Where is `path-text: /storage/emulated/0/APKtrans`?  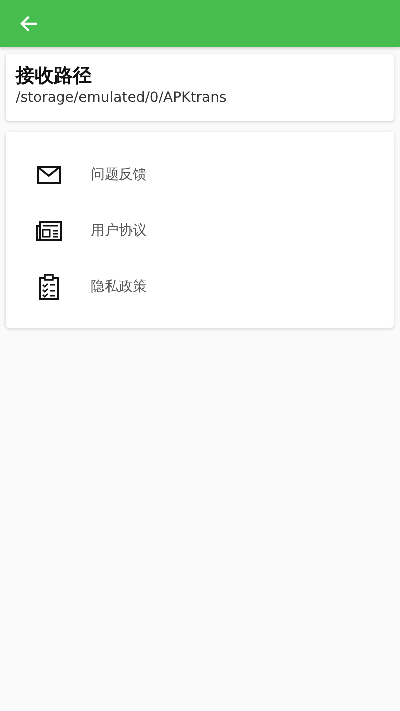 path-text: /storage/emulated/0/APKtrans is located at coordinates (122, 98).